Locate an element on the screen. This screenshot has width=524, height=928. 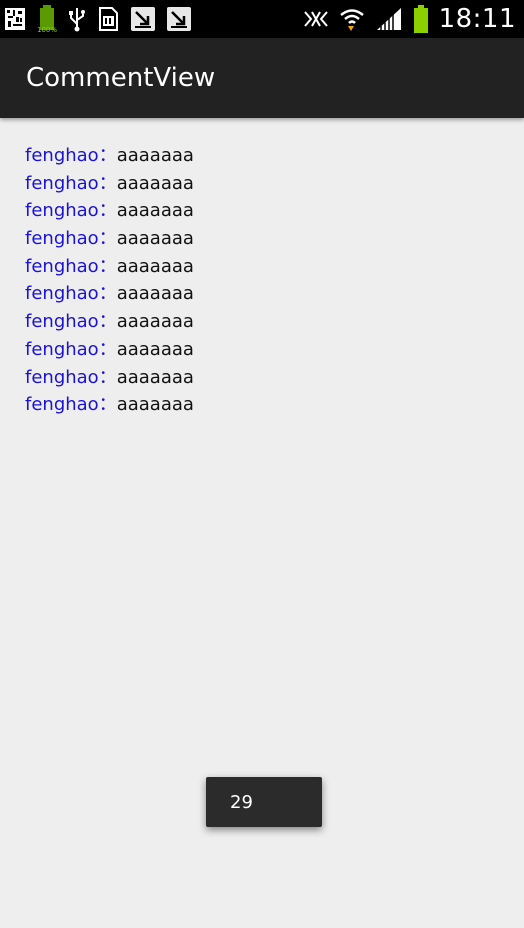
battery-full-icon: 100% is located at coordinates (47, 19).